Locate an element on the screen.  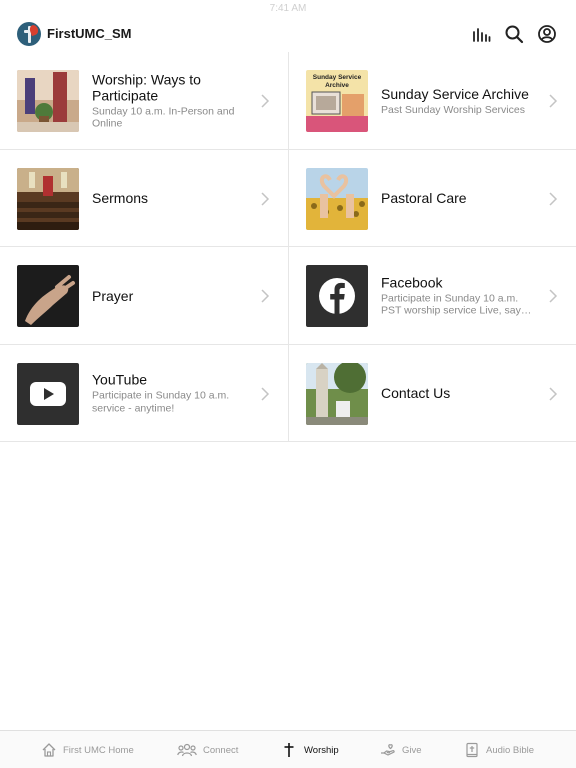
pastoral-care-thumbnail is located at coordinates (337, 198).